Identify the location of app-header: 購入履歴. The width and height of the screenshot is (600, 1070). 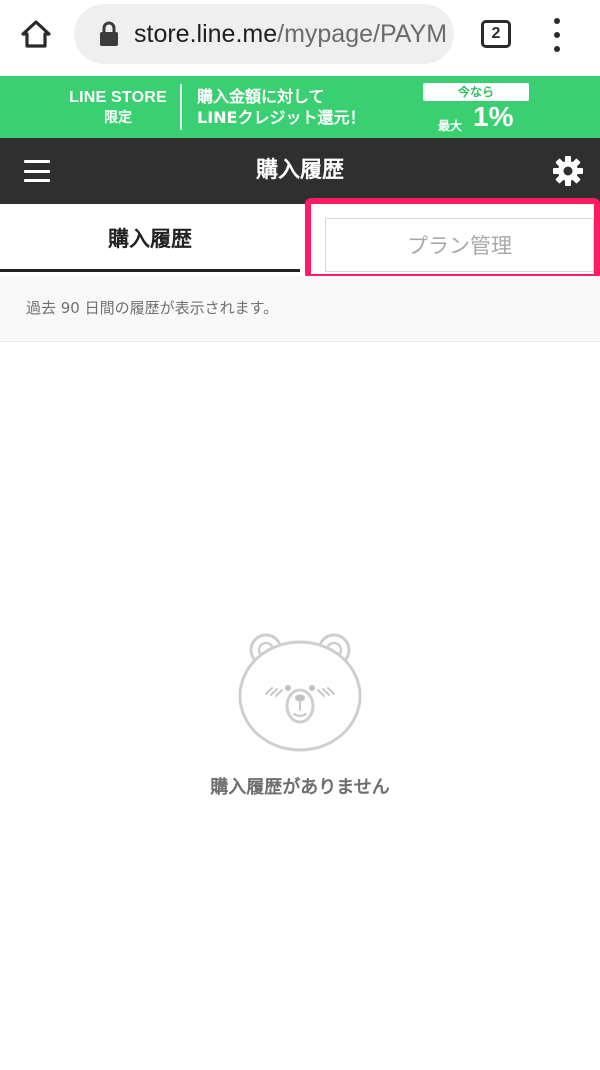
(300, 171).